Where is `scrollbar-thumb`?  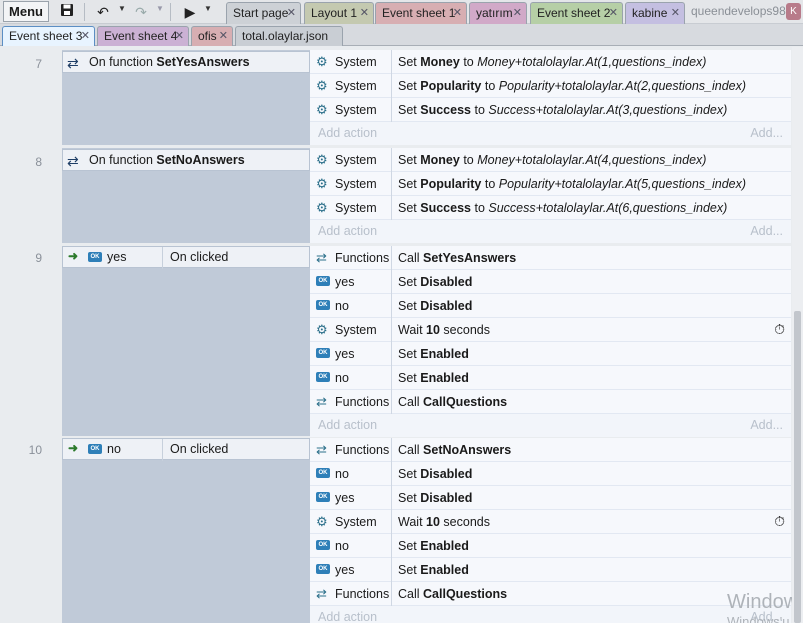
scrollbar-thumb is located at coordinates (797, 467).